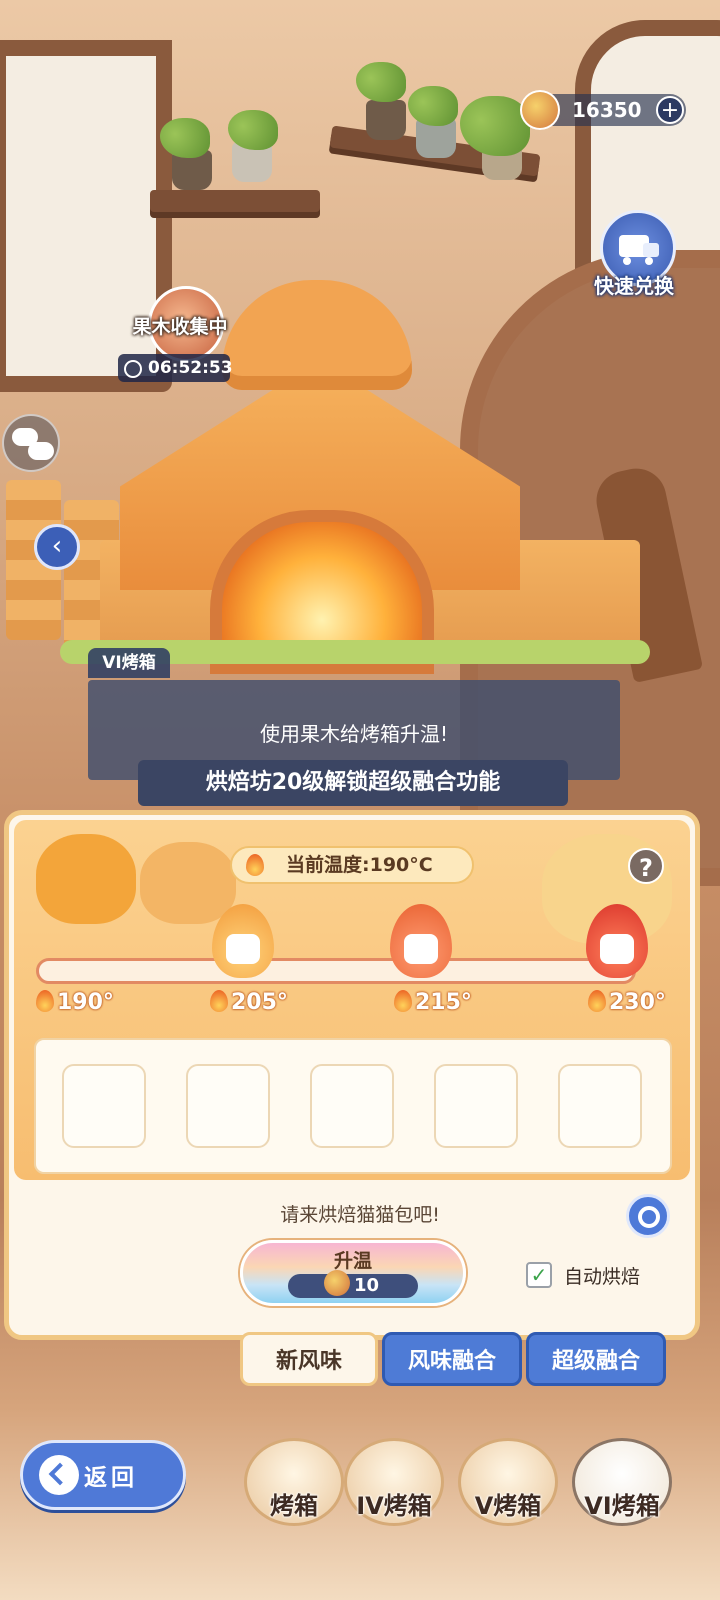 Image resolution: width=720 pixels, height=1600 pixels. I want to click on temp-tick: 205°, so click(249, 1002).